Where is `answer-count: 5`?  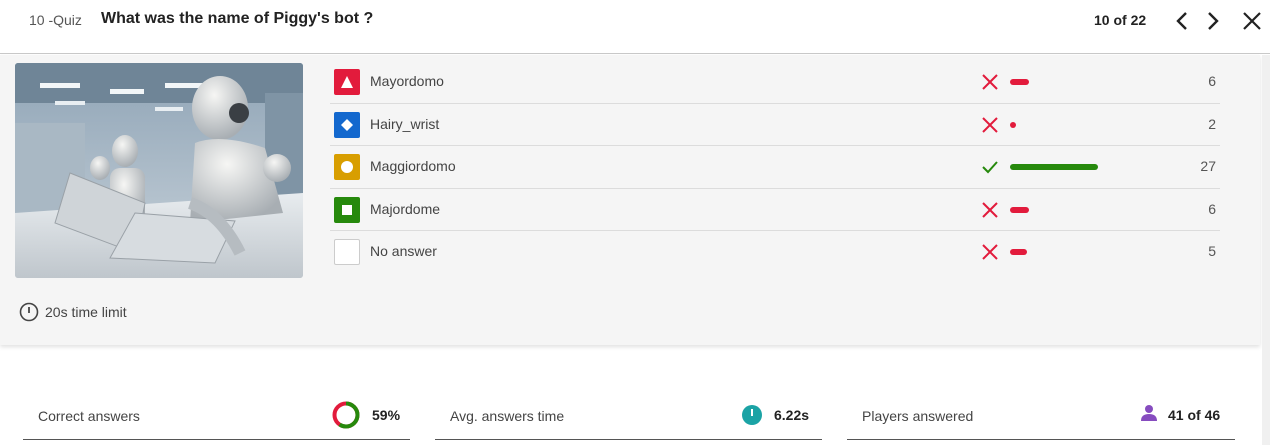
answer-count: 5 is located at coordinates (1212, 251).